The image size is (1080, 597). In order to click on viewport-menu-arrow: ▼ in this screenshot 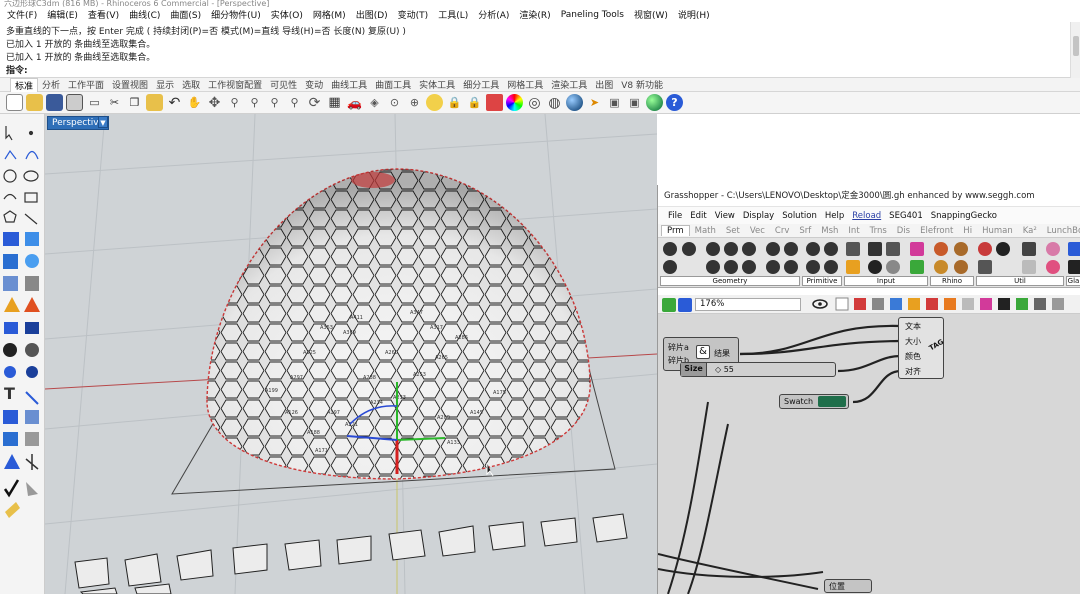, I will do `click(103, 122)`.